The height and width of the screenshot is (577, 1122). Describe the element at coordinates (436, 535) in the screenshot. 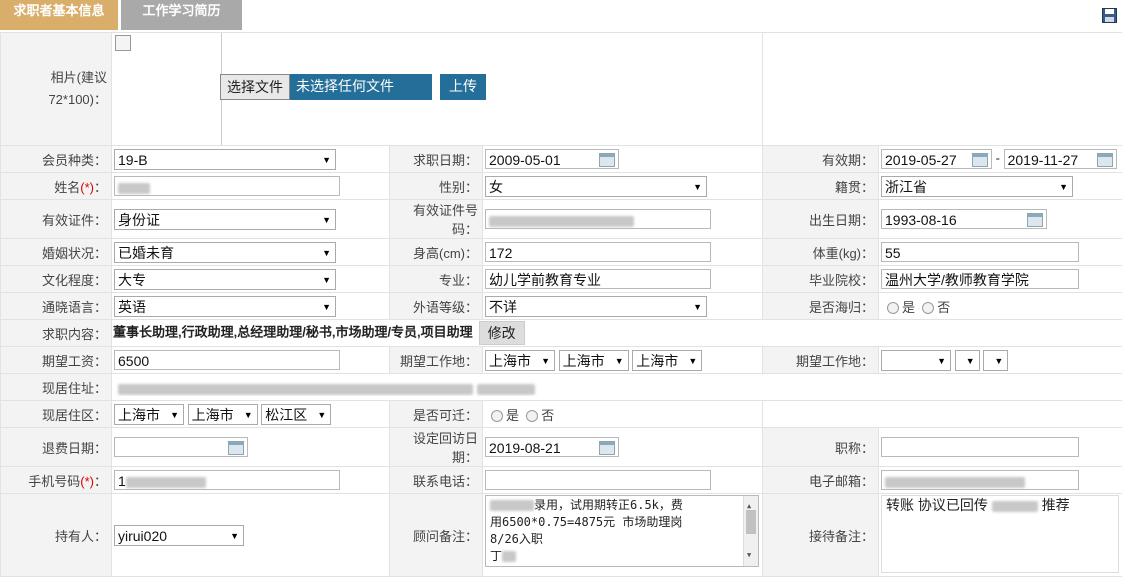

I see `advisor-note-label: 顾问备注：` at that location.